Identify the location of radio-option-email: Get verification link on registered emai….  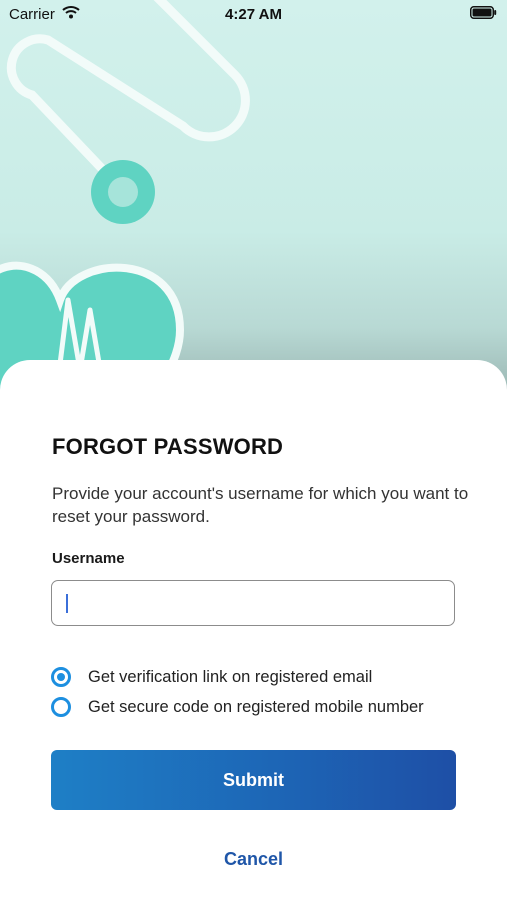
(261, 680).